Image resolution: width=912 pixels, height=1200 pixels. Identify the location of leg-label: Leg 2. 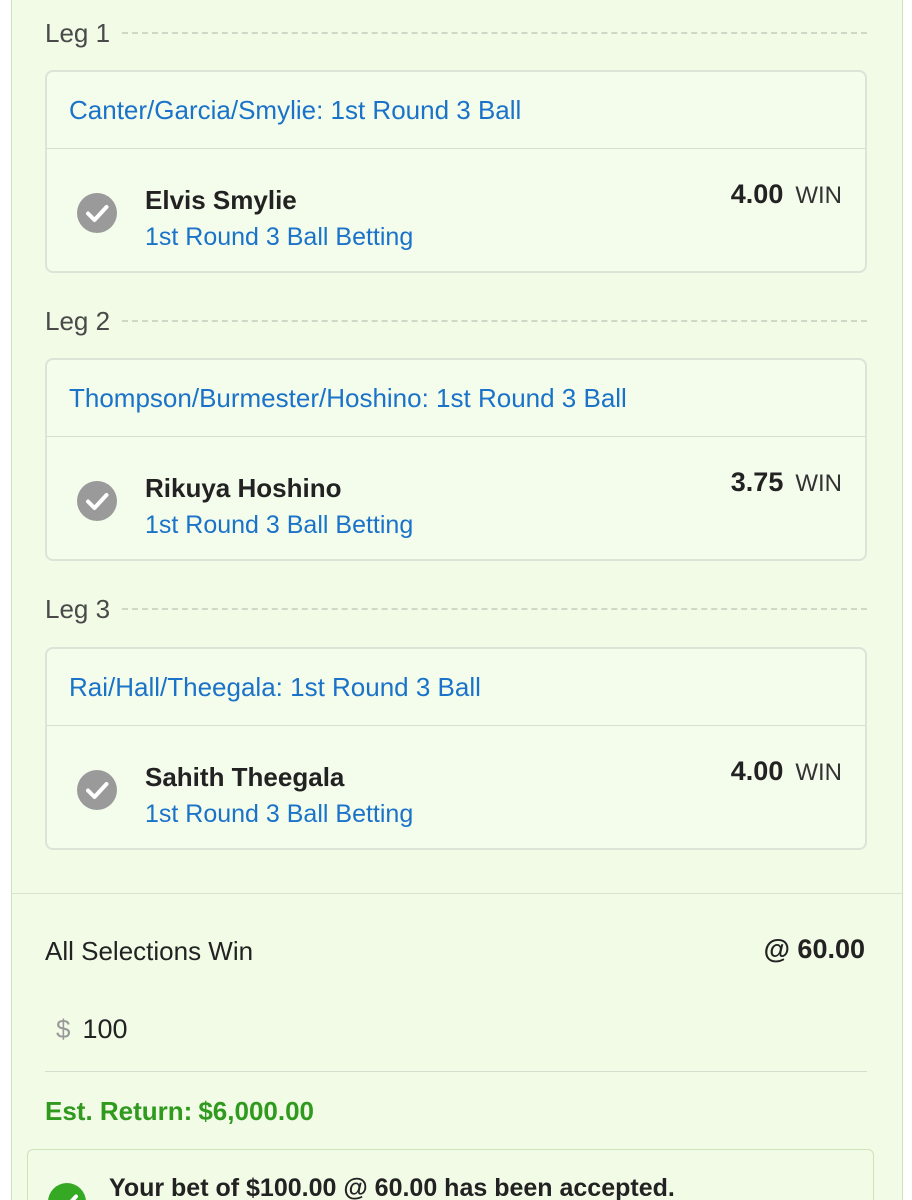
(78, 320).